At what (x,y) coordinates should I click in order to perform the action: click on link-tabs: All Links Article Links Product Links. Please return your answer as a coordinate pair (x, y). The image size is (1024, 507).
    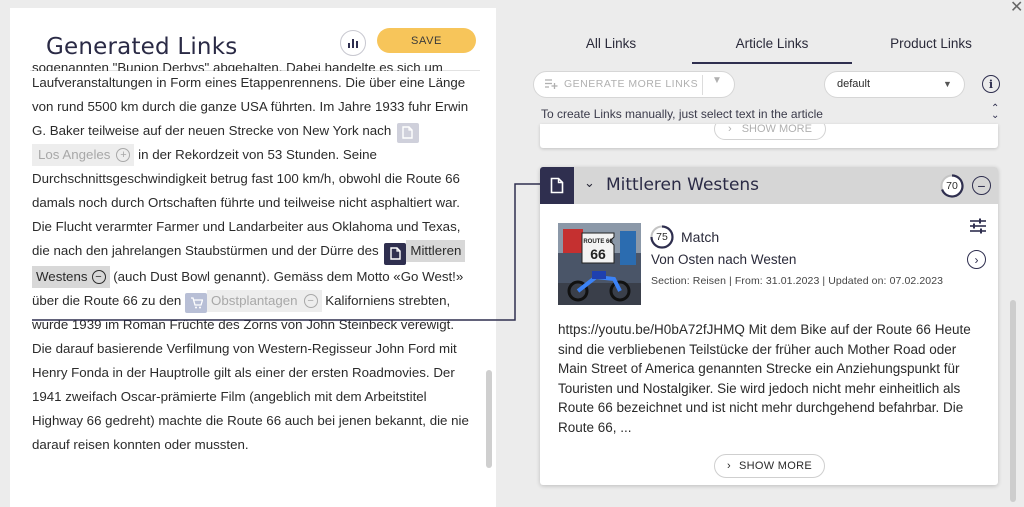
    Looking at the image, I should click on (770, 48).